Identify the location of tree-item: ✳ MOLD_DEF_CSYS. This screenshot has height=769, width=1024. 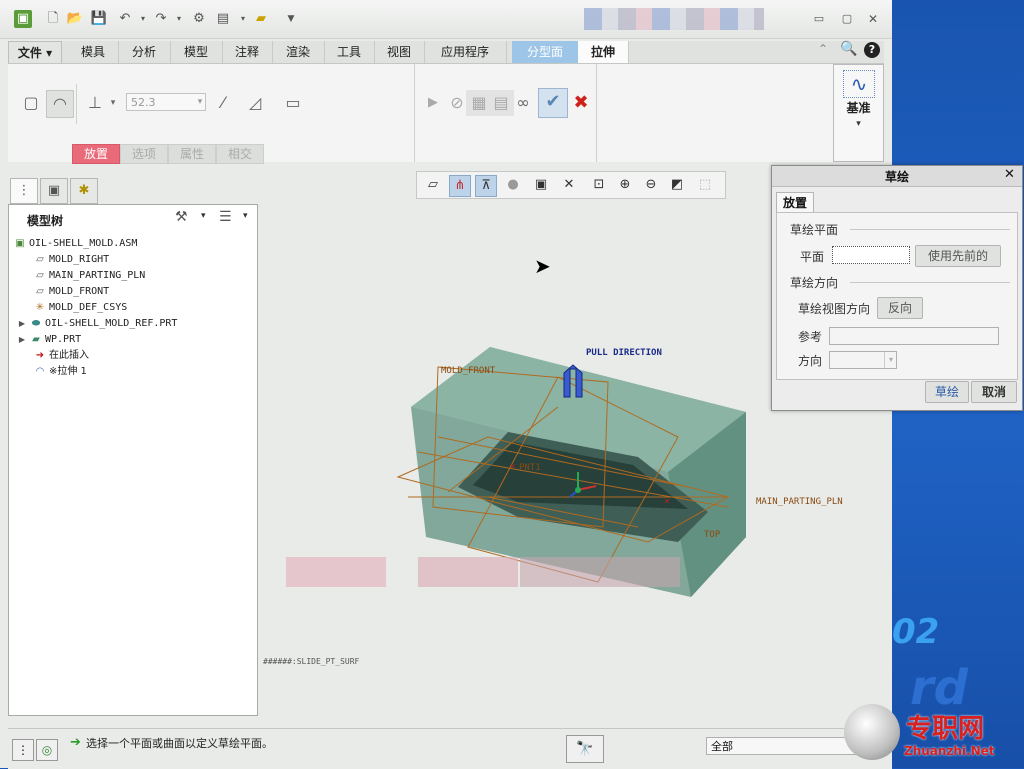
(80, 308).